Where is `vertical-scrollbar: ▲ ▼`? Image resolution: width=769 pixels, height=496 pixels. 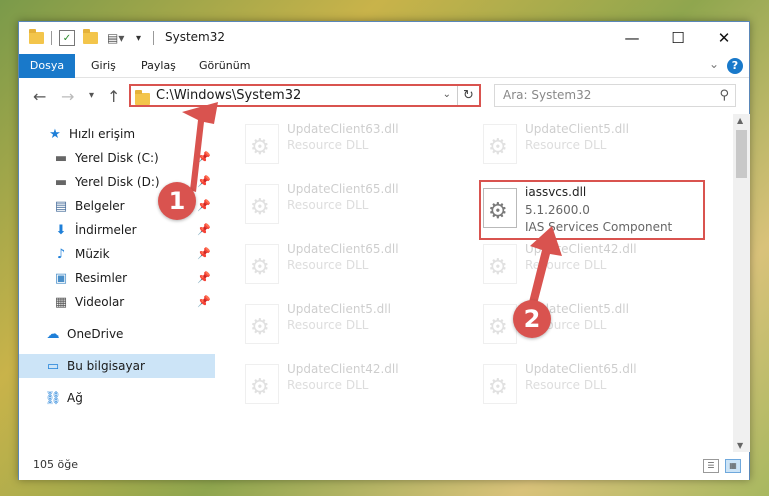 vertical-scrollbar: ▲ ▼ is located at coordinates (741, 283).